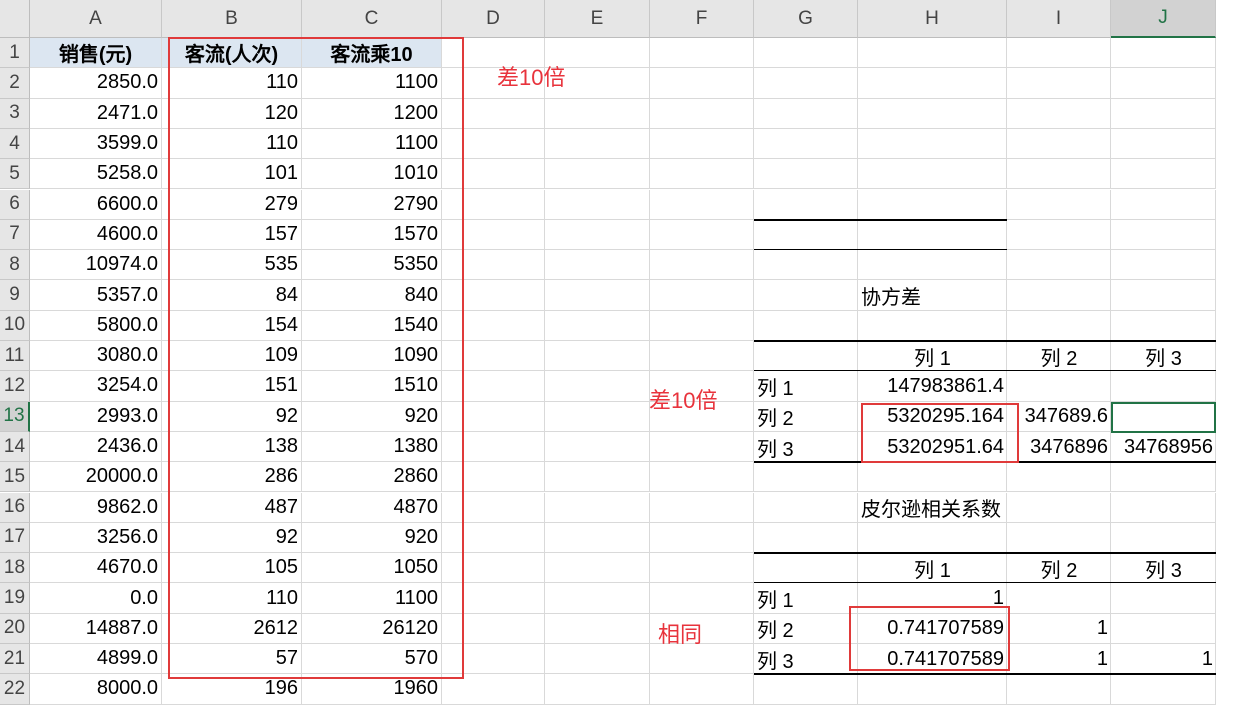  Describe the element at coordinates (597, 235) in the screenshot. I see `cell-e7` at that location.